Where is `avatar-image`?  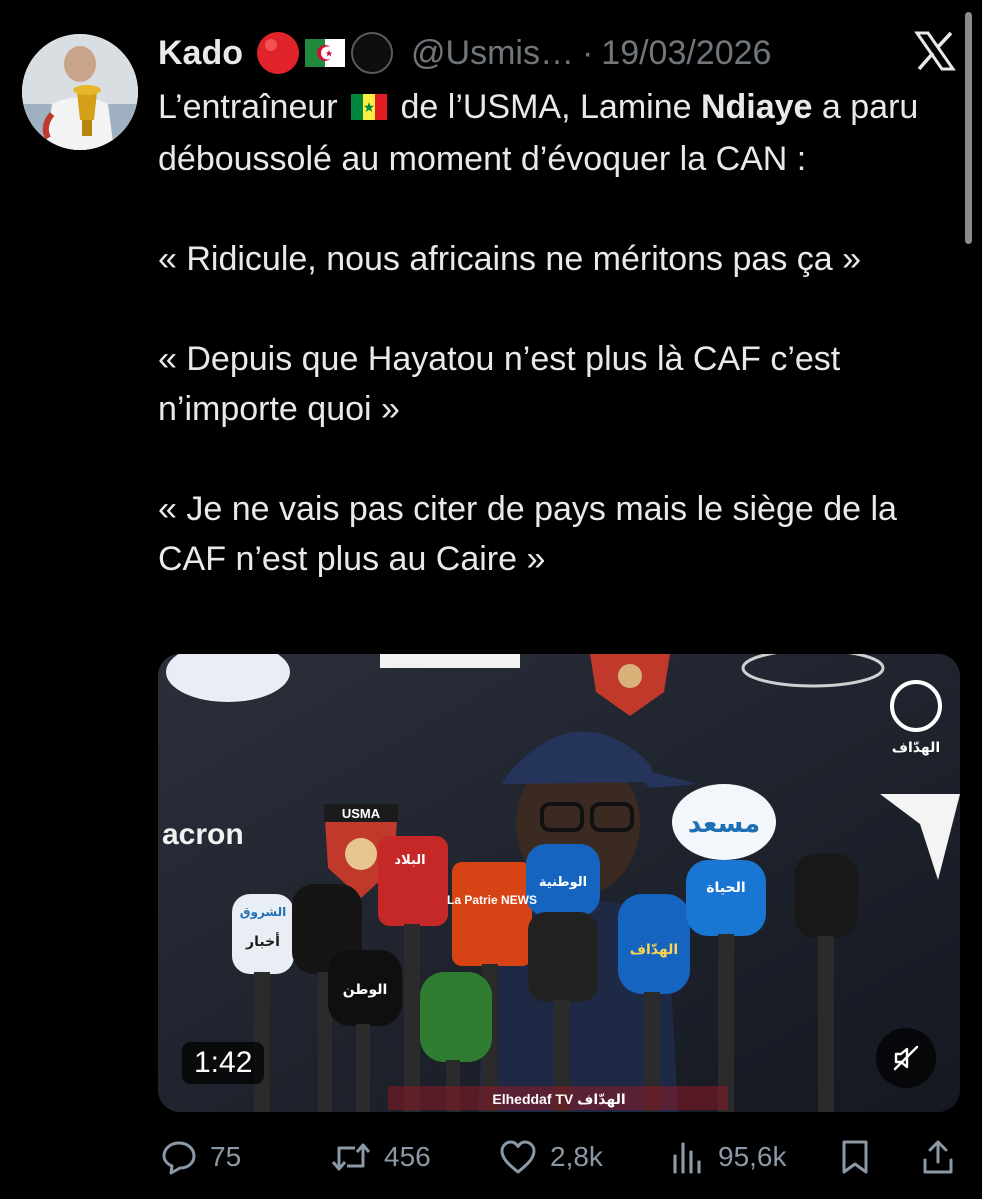 avatar-image is located at coordinates (80, 92).